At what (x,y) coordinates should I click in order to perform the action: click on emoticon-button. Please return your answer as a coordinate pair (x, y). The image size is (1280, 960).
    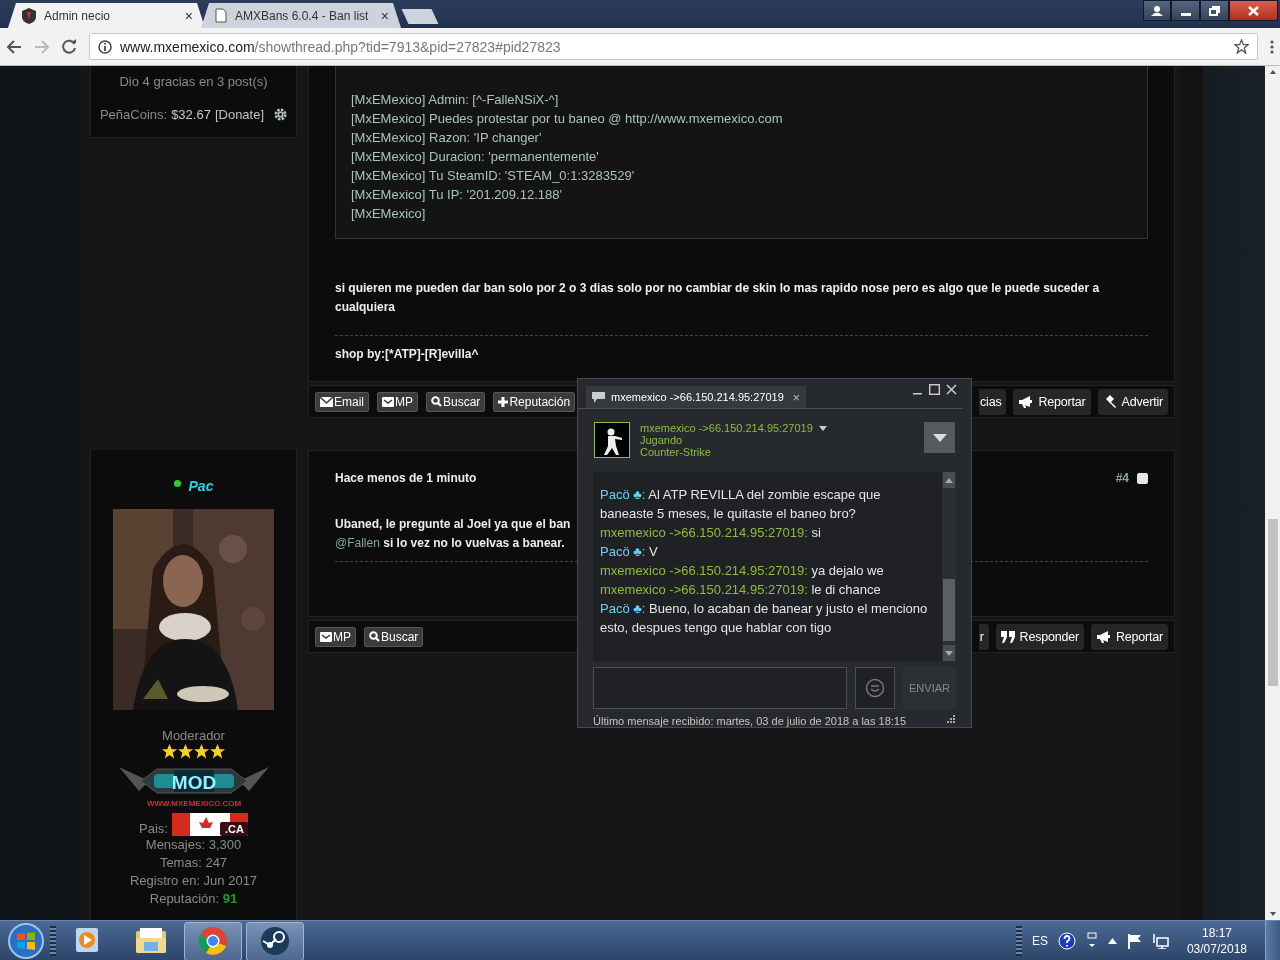
    Looking at the image, I should click on (875, 688).